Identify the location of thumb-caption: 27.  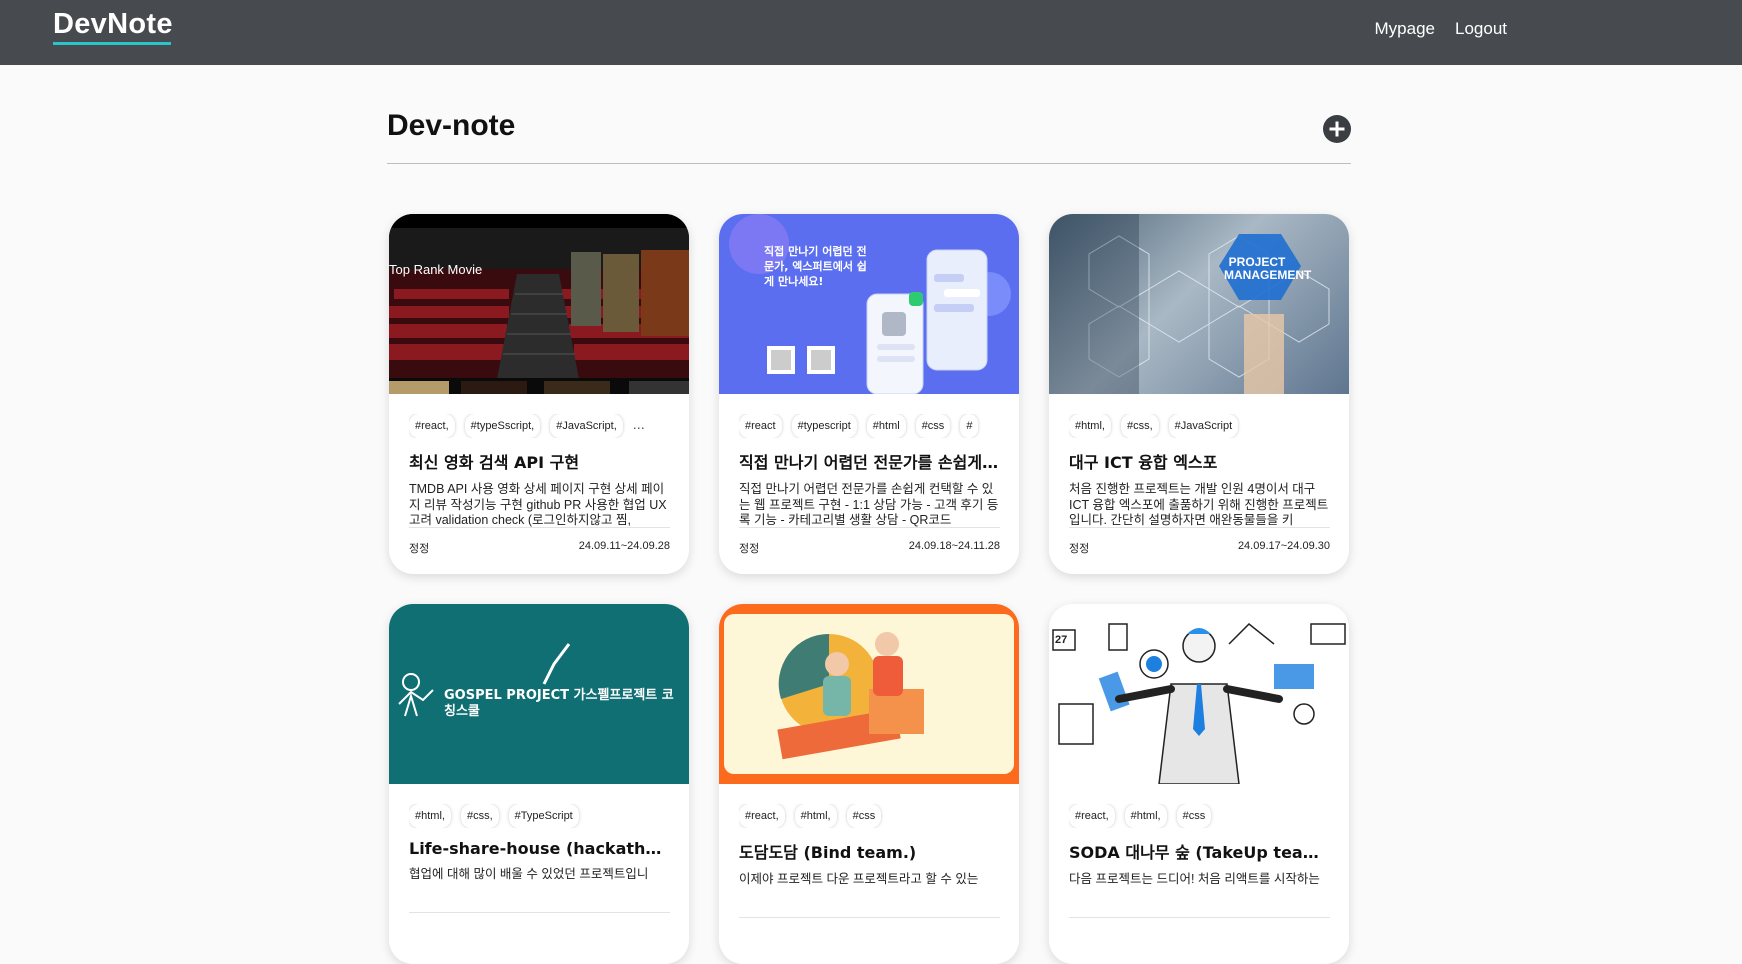
(1061, 640).